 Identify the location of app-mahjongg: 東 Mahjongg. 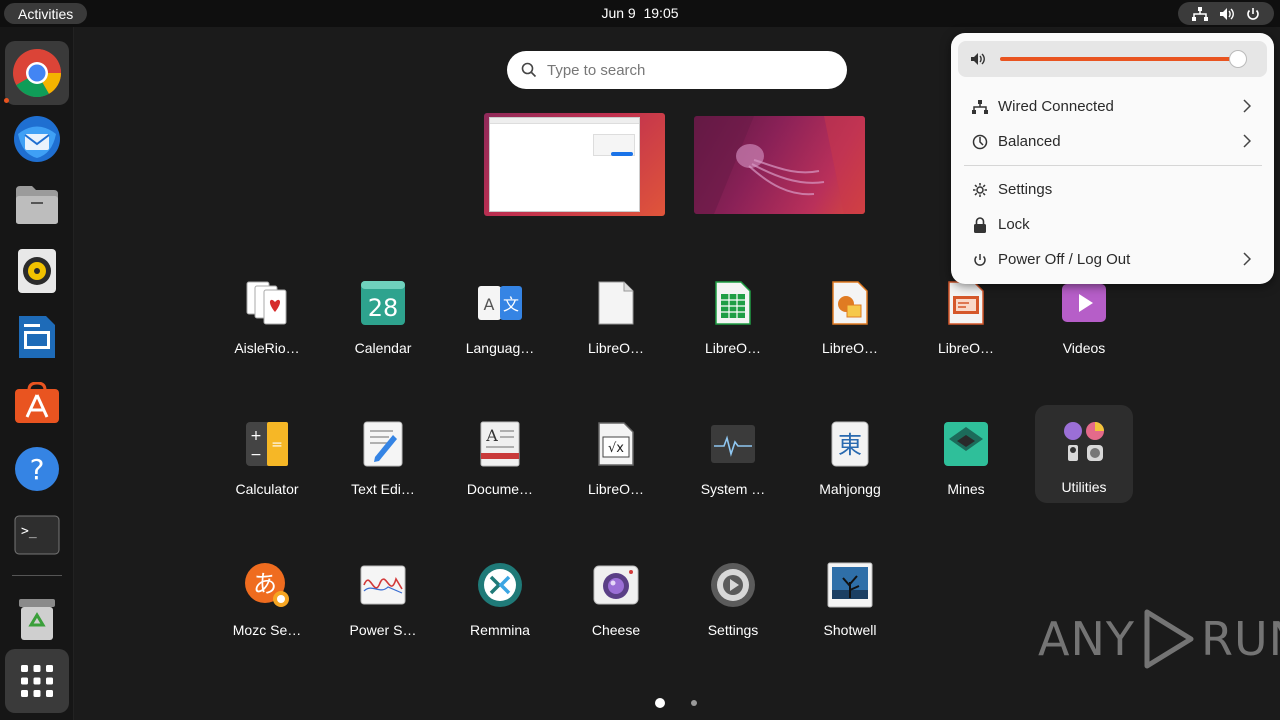
(850, 456).